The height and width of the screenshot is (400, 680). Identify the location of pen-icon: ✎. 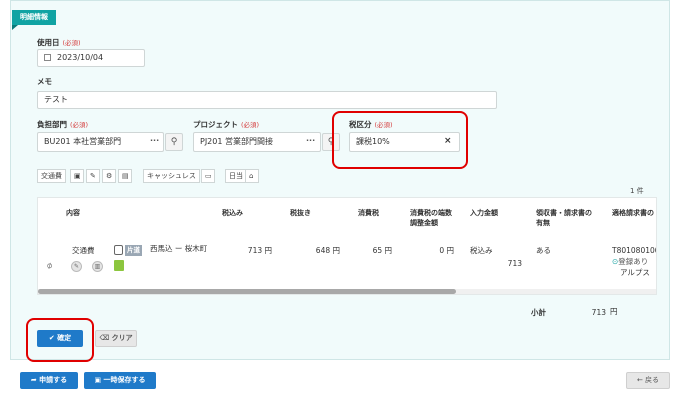
(93, 176).